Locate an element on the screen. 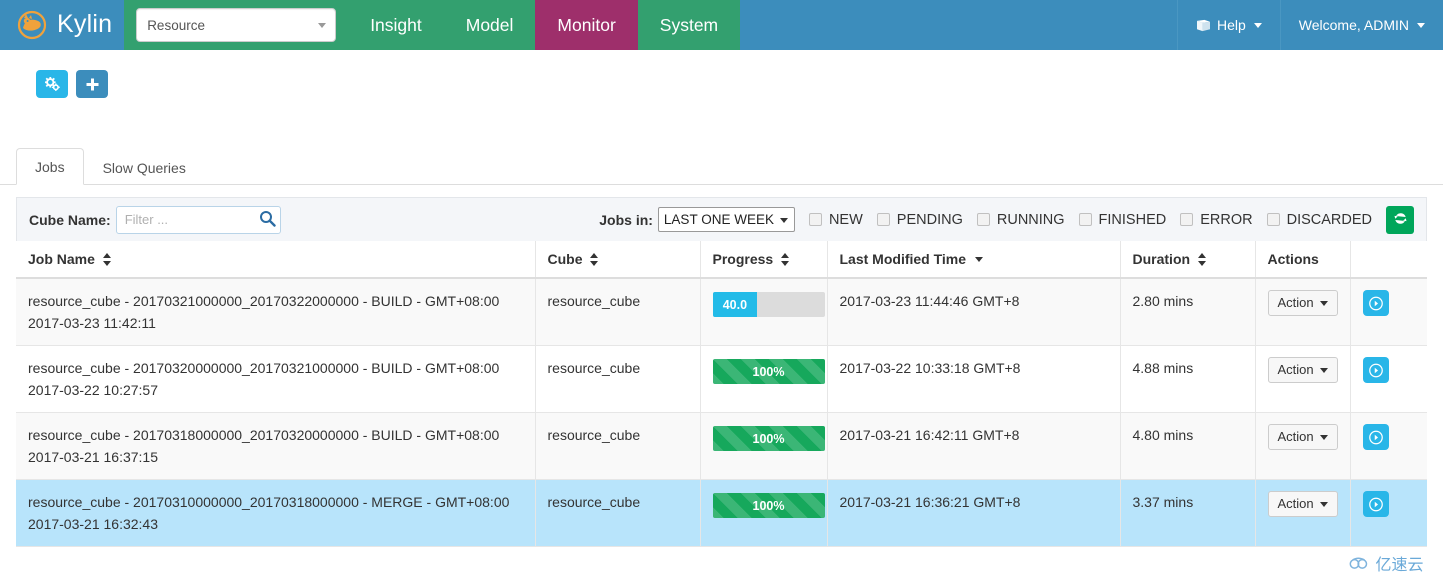 This screenshot has height=578, width=1443. column-header-cube: Cube is located at coordinates (618, 260).